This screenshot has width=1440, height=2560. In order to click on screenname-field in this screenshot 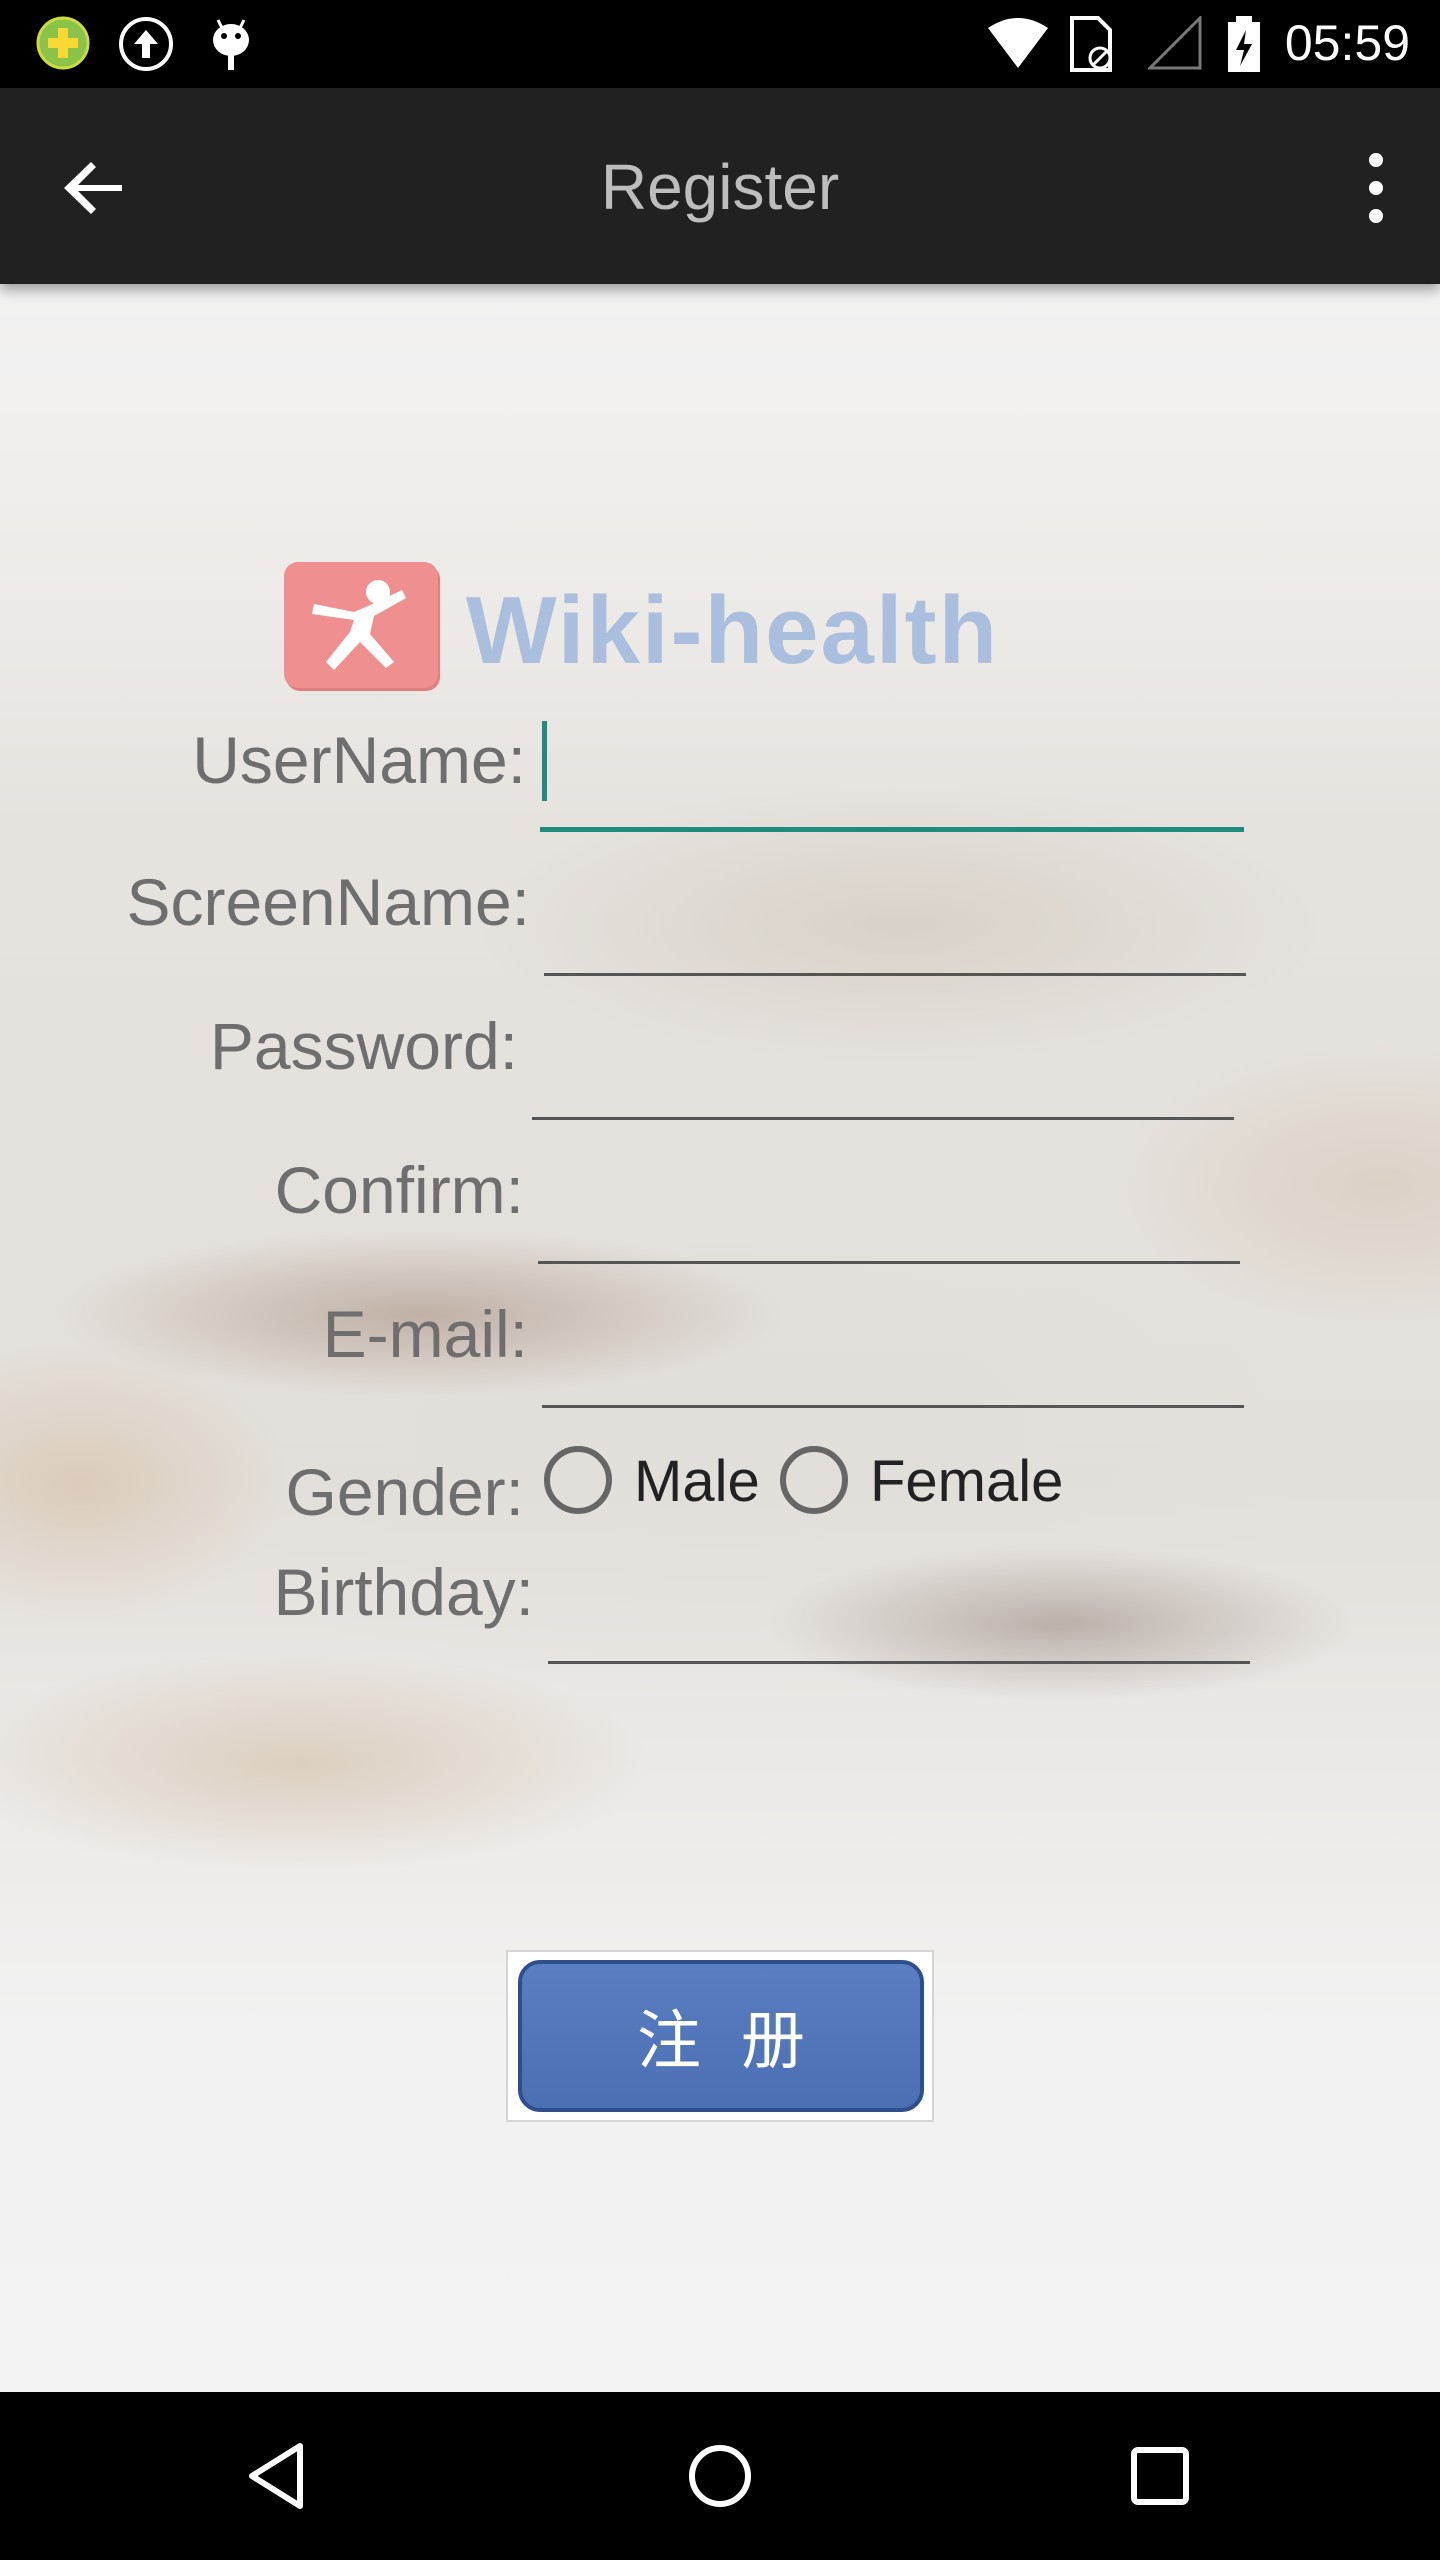, I will do `click(895, 926)`.